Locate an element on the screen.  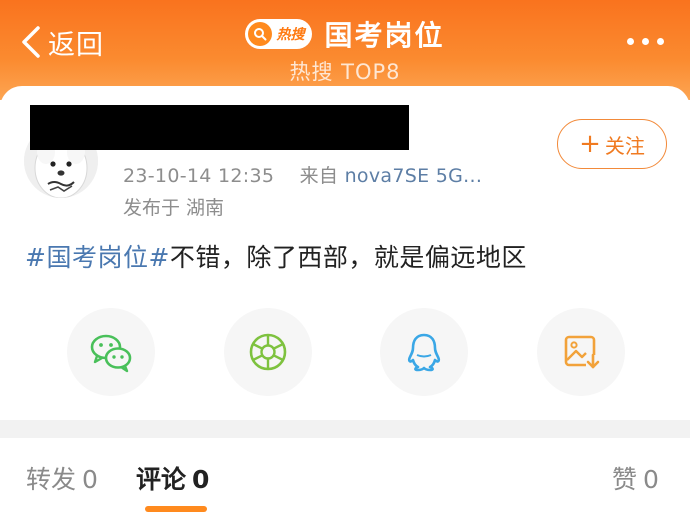
share-qq-button is located at coordinates (424, 352).